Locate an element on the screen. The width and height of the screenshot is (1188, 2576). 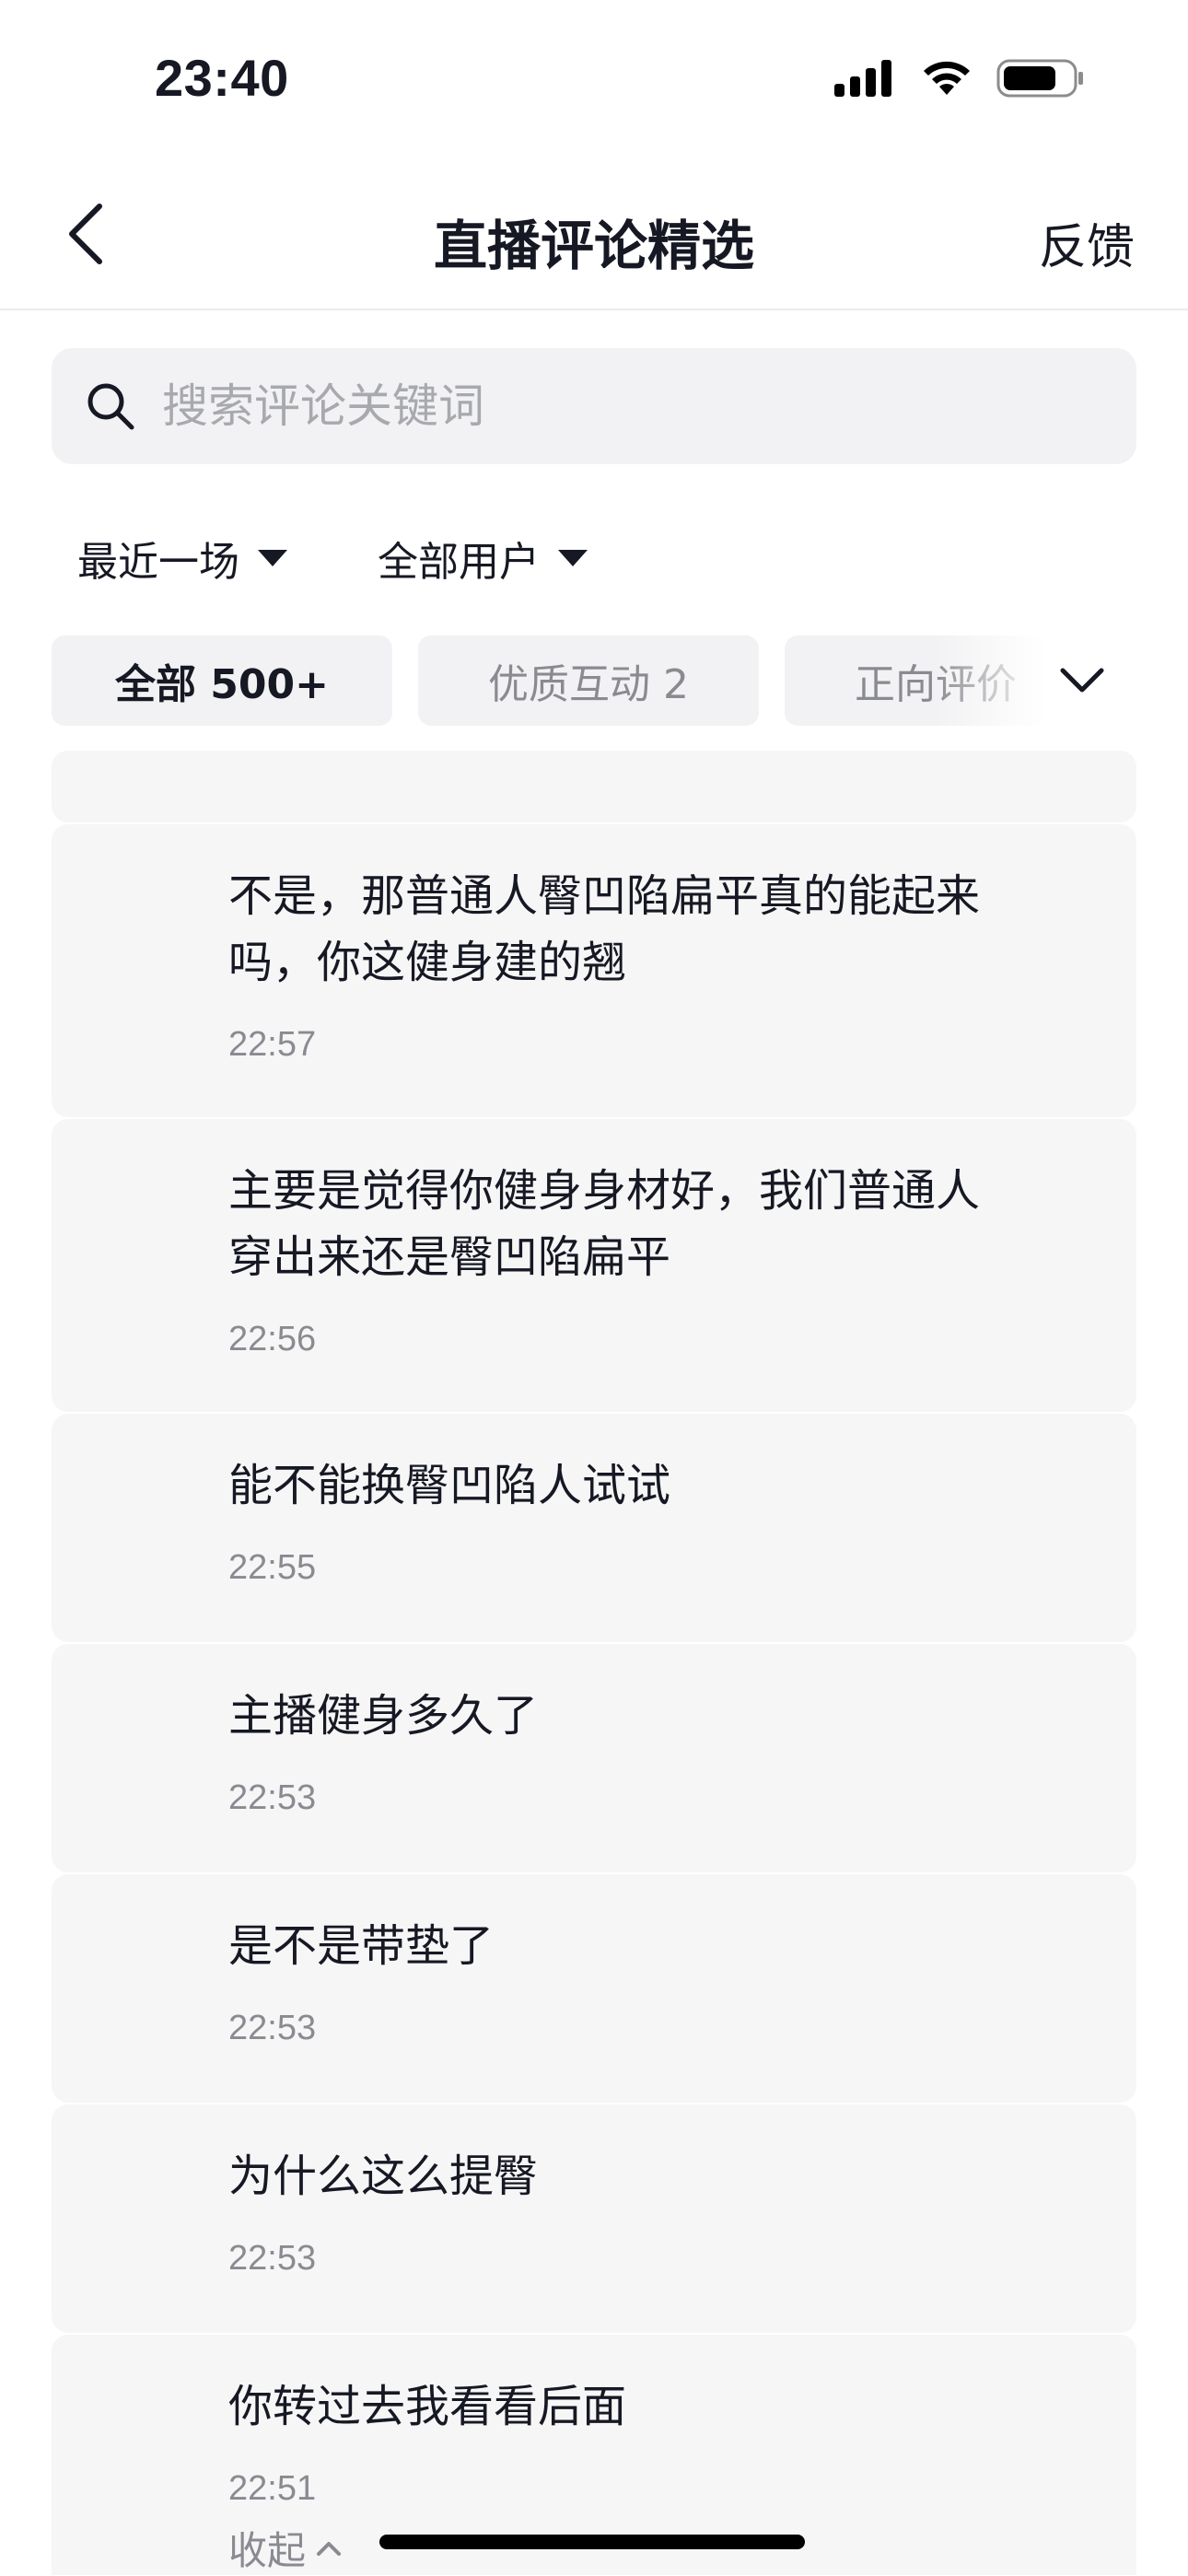
search-input is located at coordinates (622, 406).